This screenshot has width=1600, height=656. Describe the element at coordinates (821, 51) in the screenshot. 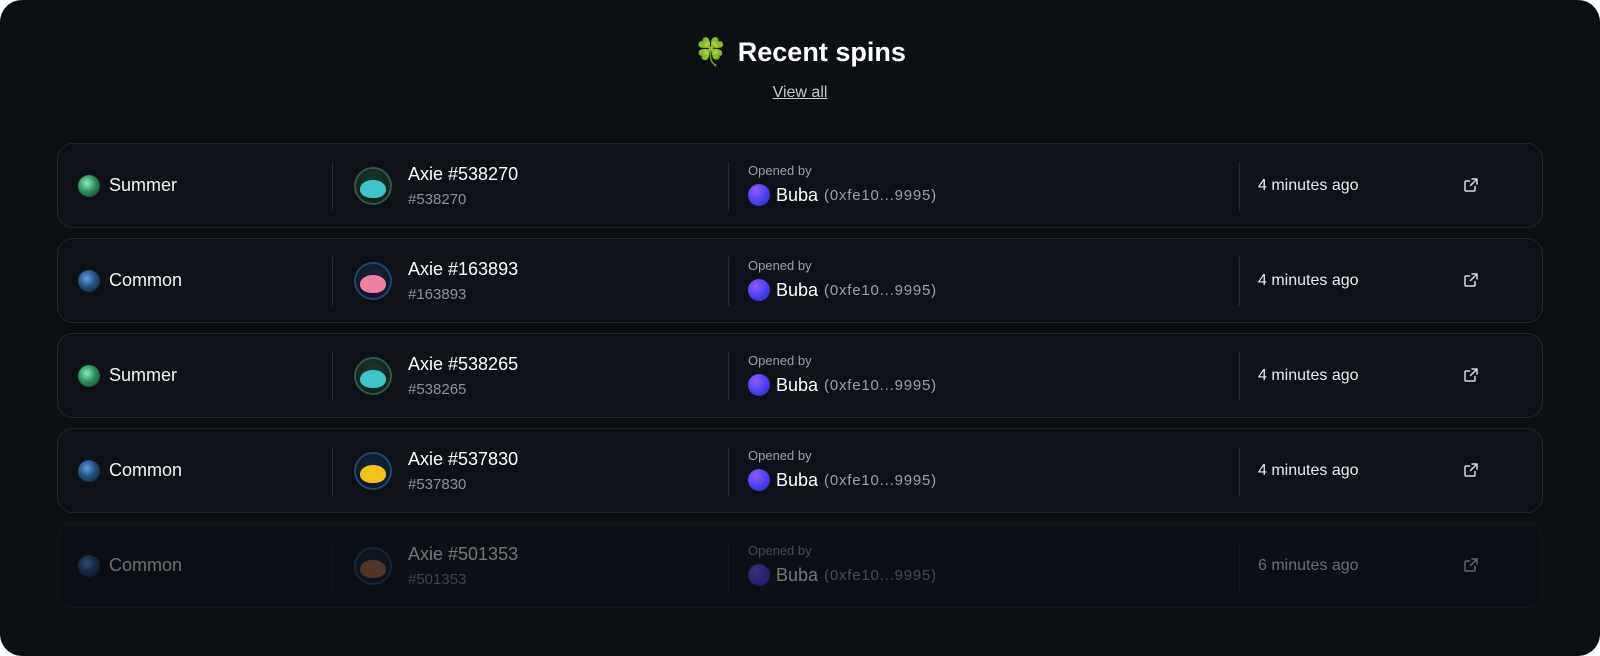

I see `panel-title-text: Recent spins` at that location.